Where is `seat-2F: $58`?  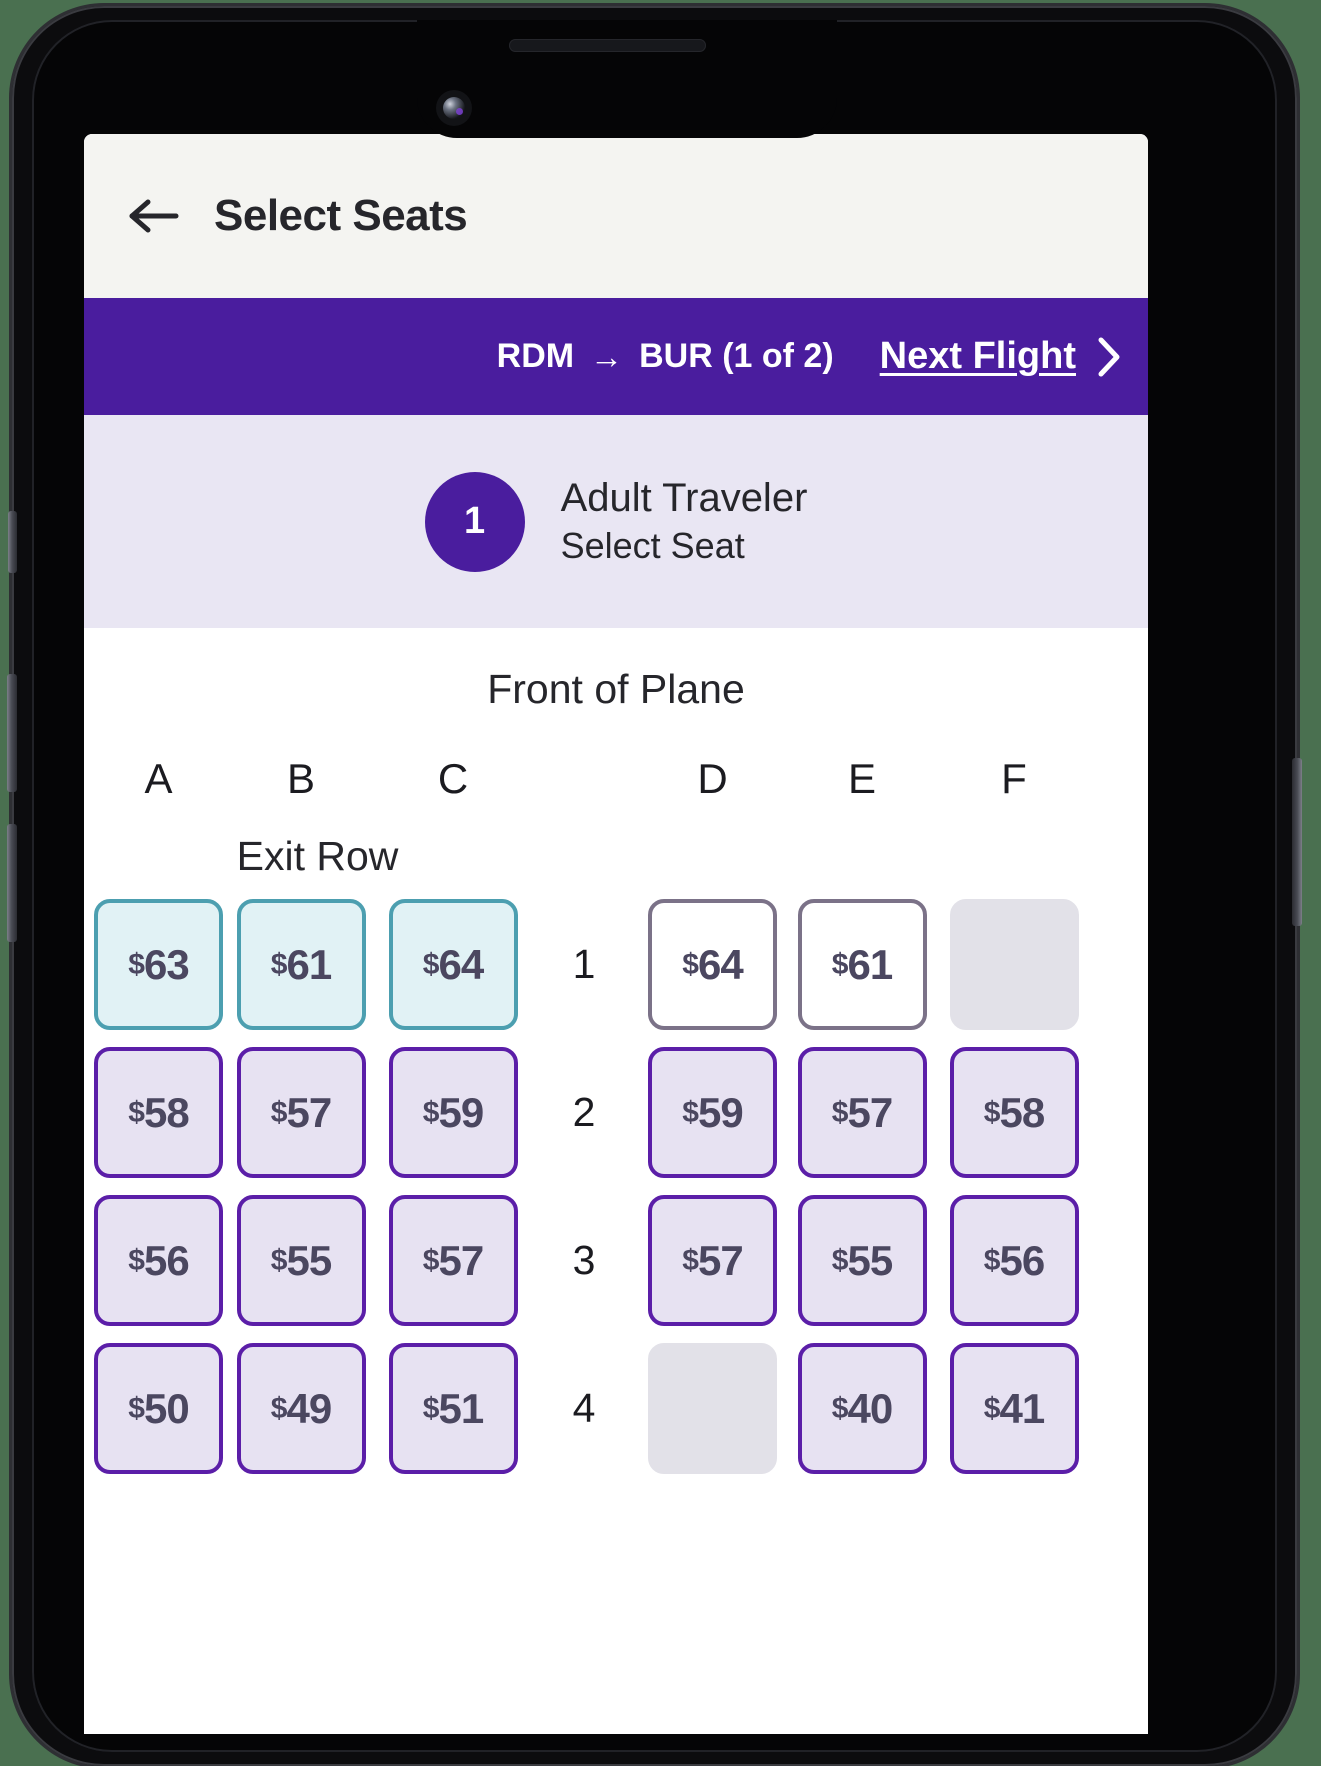 seat-2F: $58 is located at coordinates (1014, 1112).